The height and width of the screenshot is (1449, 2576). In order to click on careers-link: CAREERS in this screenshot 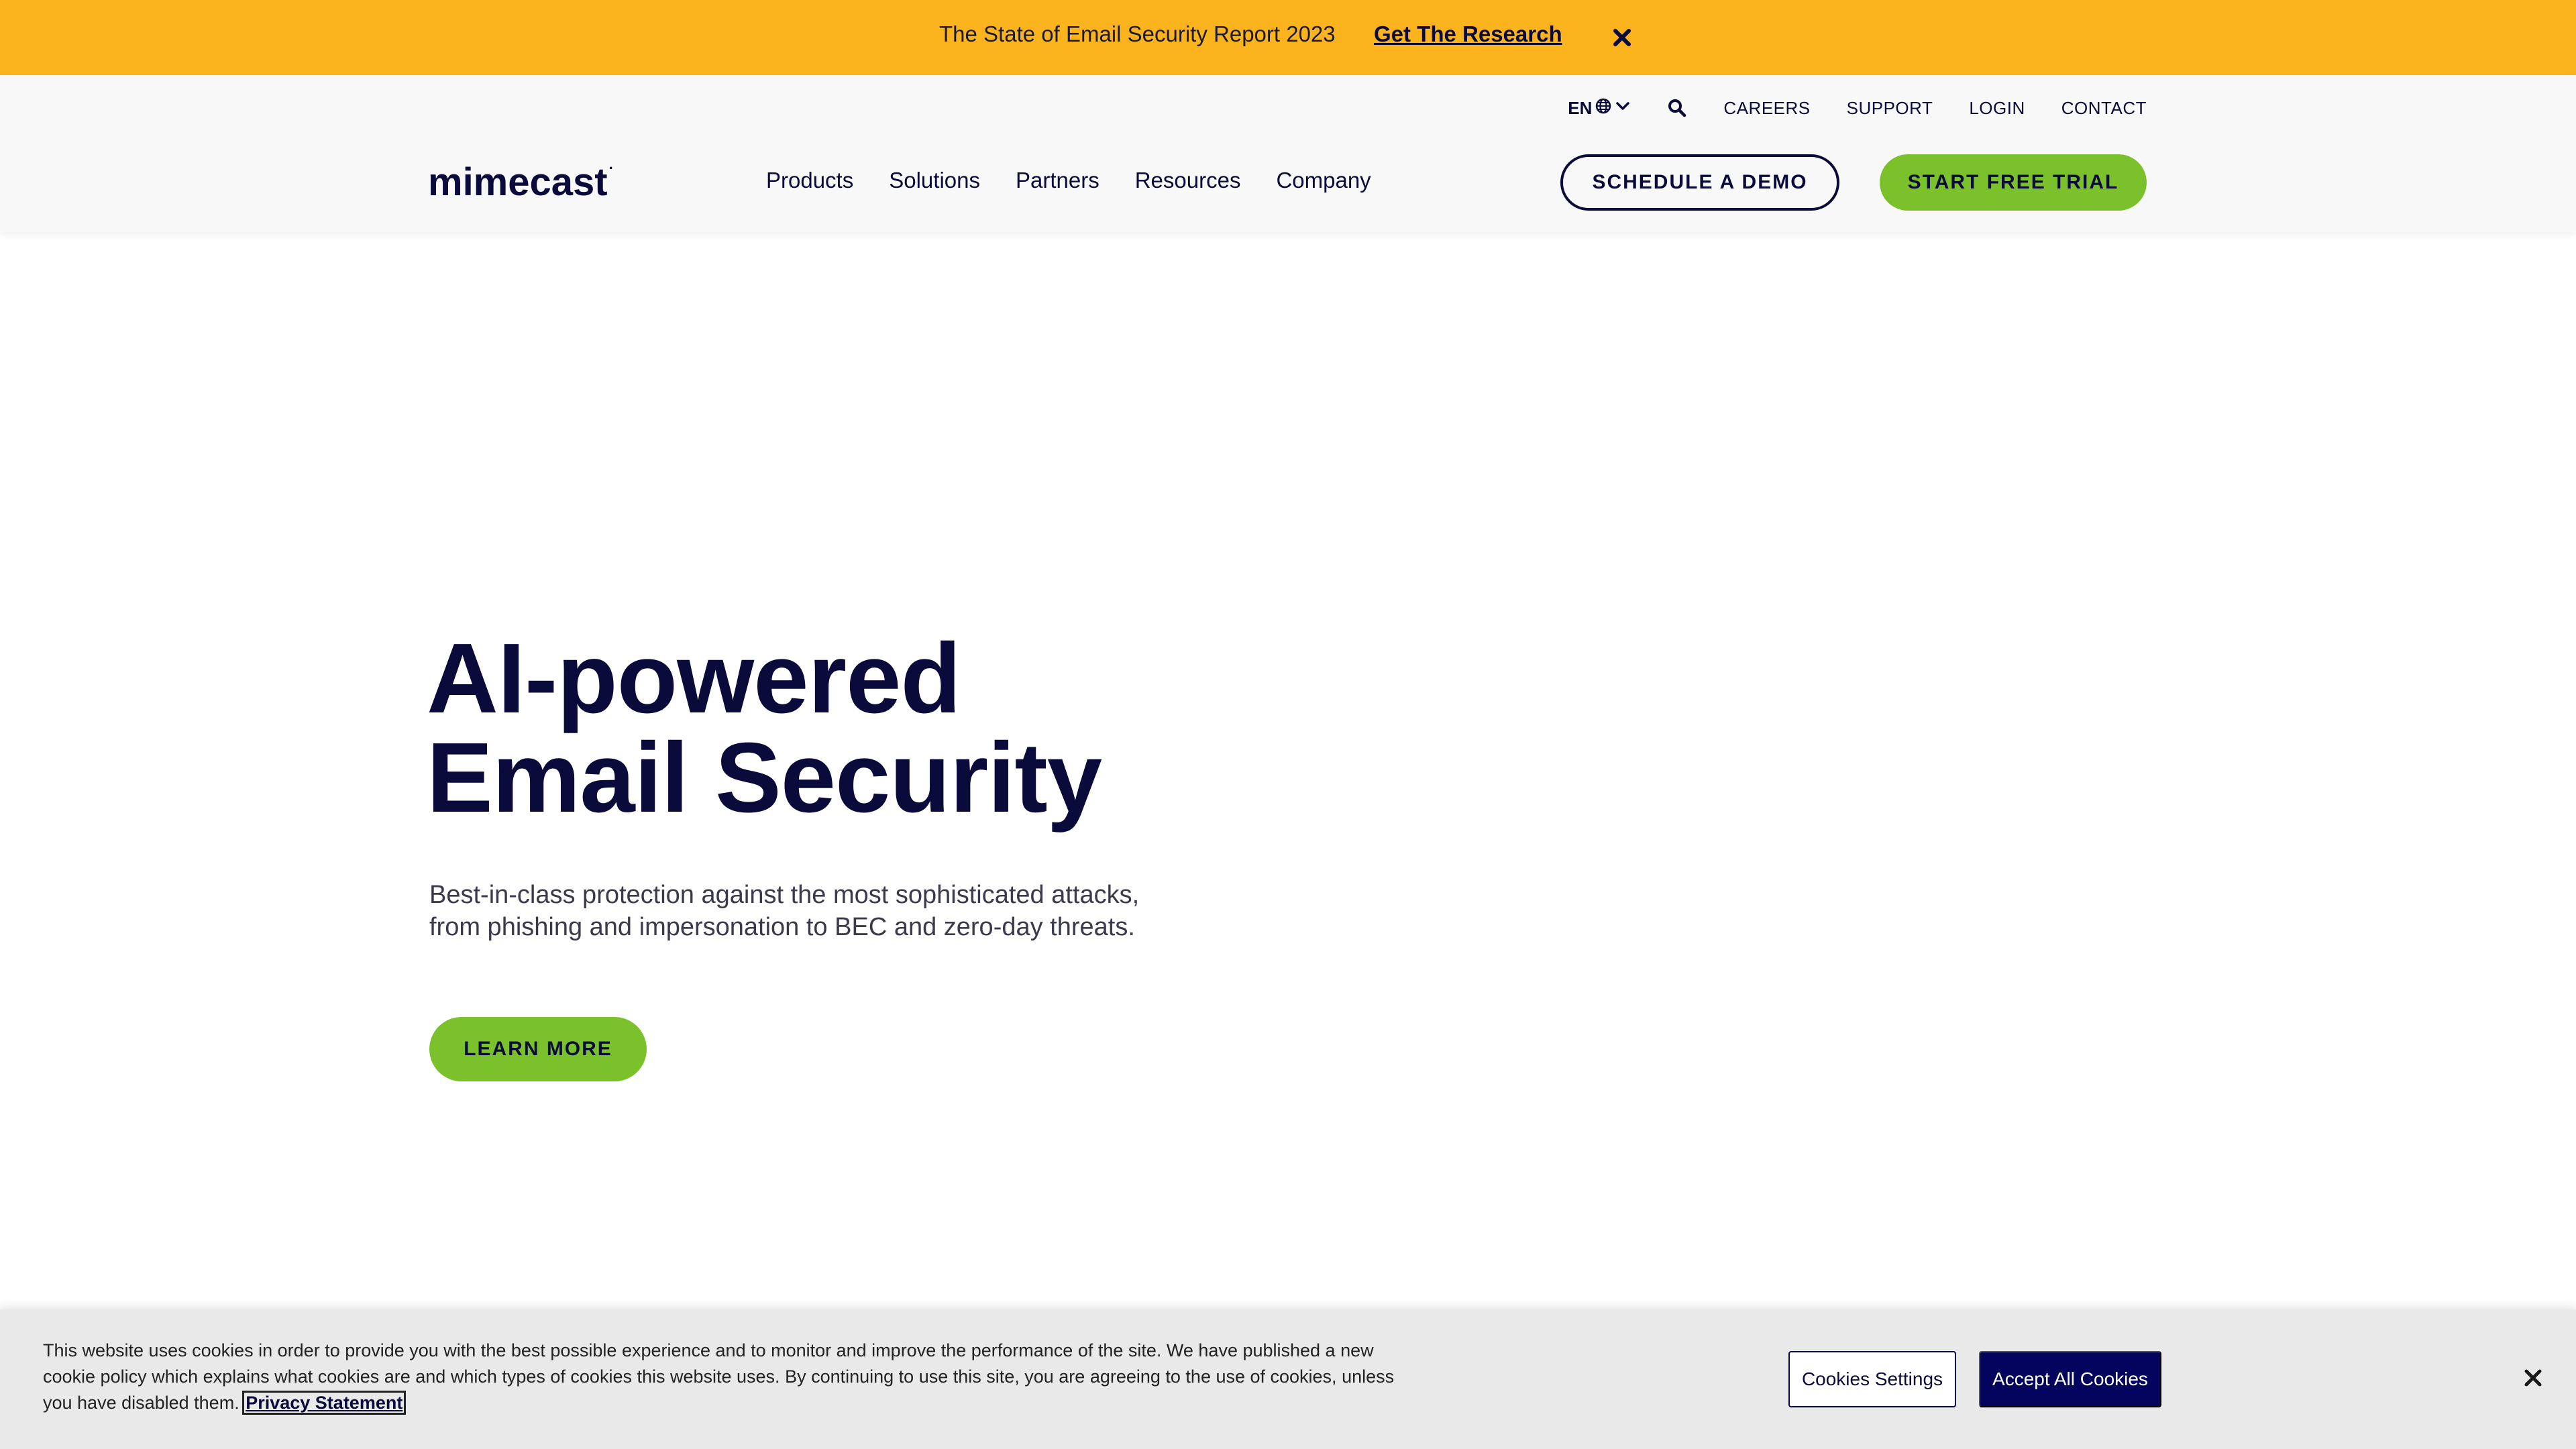, I will do `click(1766, 108)`.